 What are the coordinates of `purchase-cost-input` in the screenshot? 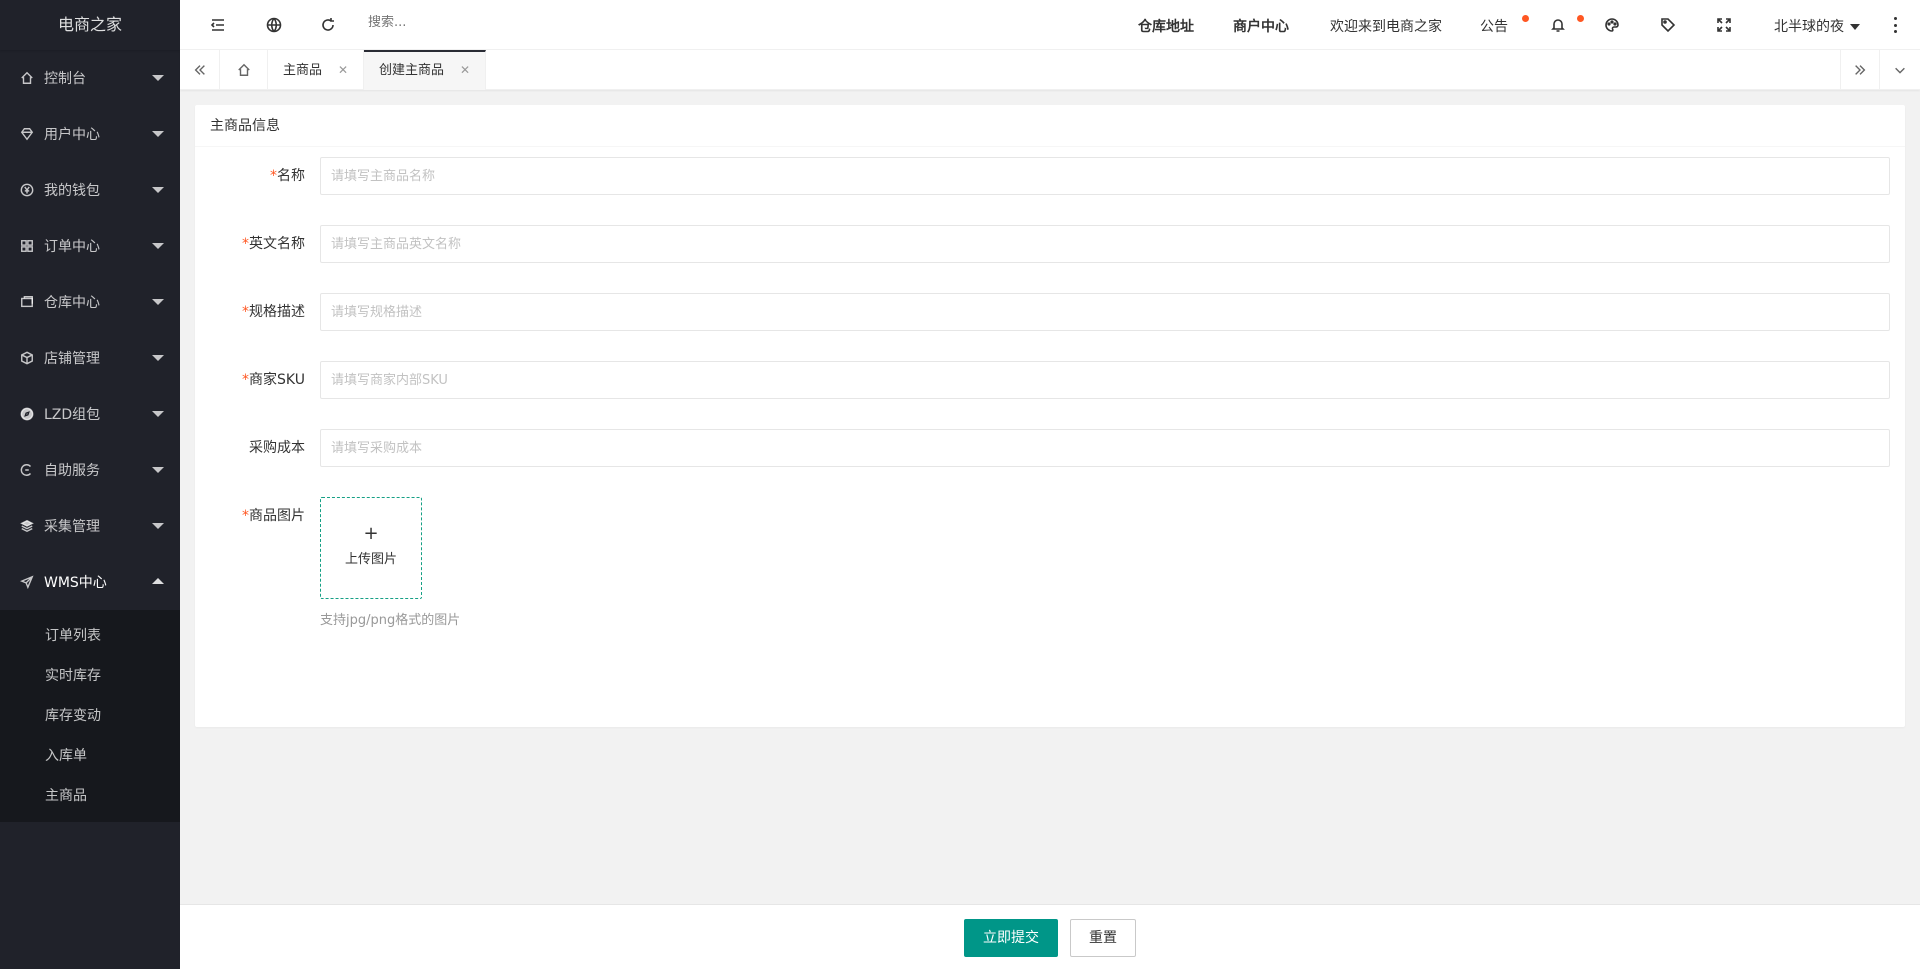 It's located at (1105, 448).